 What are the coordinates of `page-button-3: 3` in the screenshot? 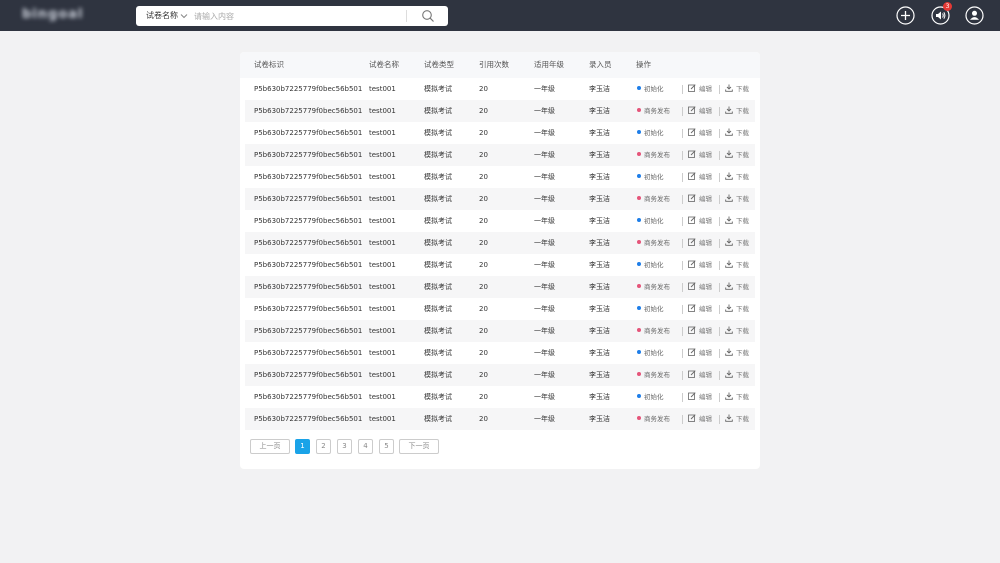 It's located at (344, 446).